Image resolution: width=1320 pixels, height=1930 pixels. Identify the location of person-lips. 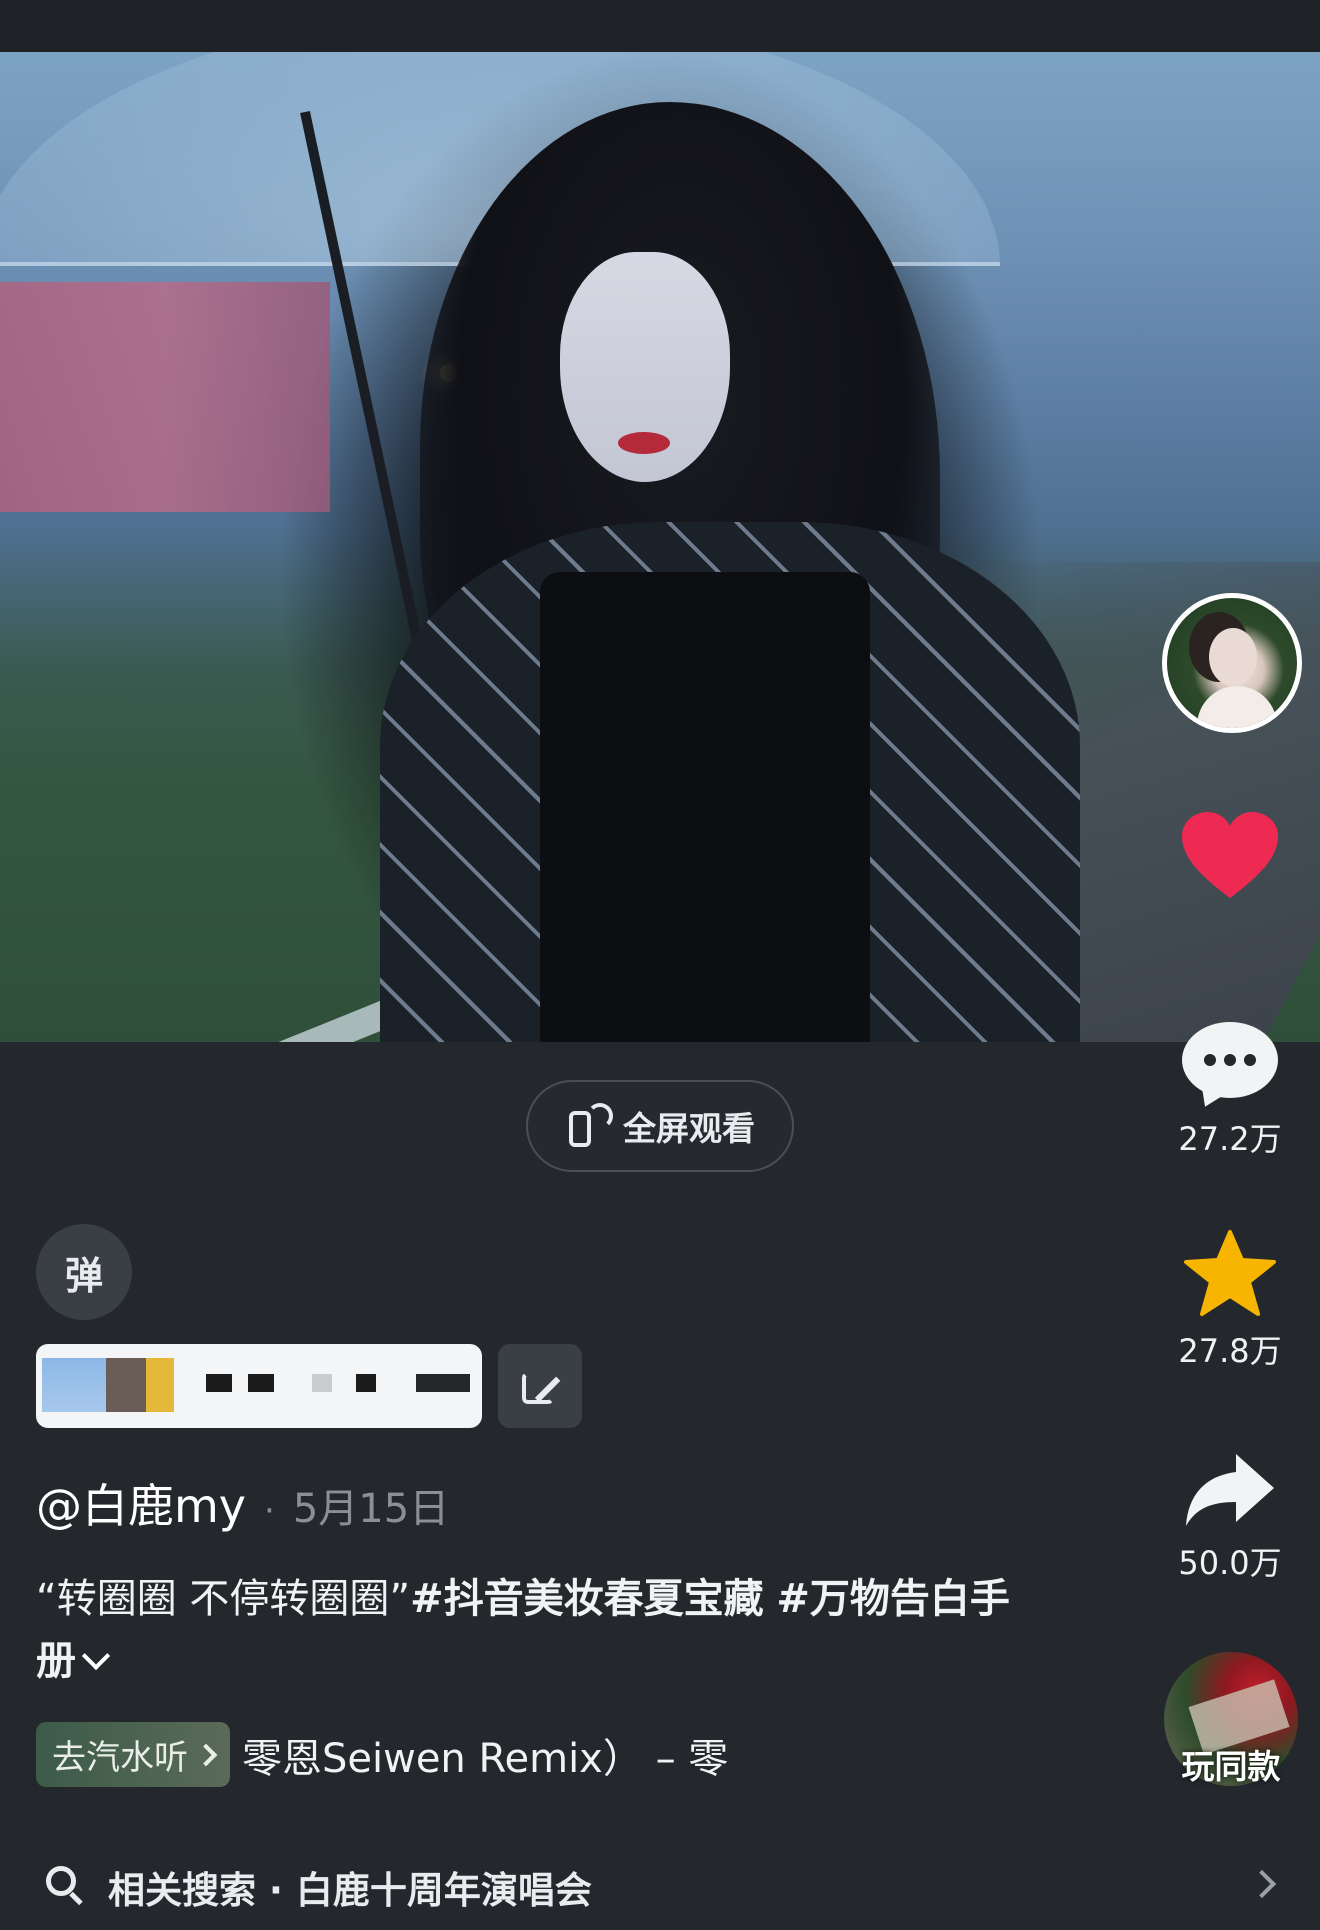
(644, 443).